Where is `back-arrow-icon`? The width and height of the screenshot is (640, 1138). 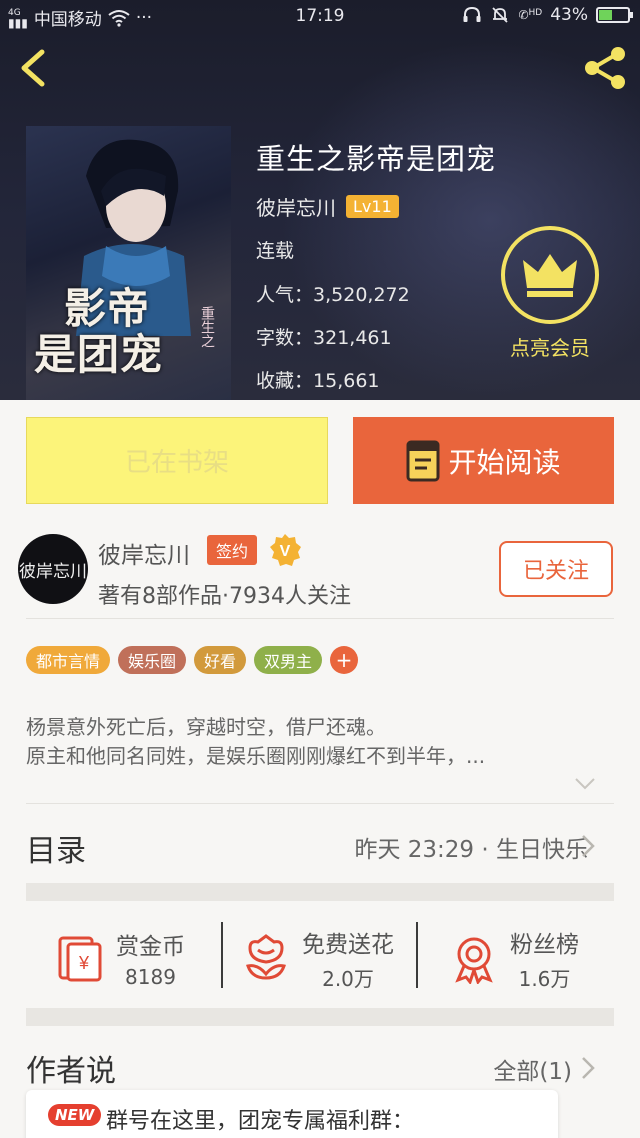 back-arrow-icon is located at coordinates (34, 68).